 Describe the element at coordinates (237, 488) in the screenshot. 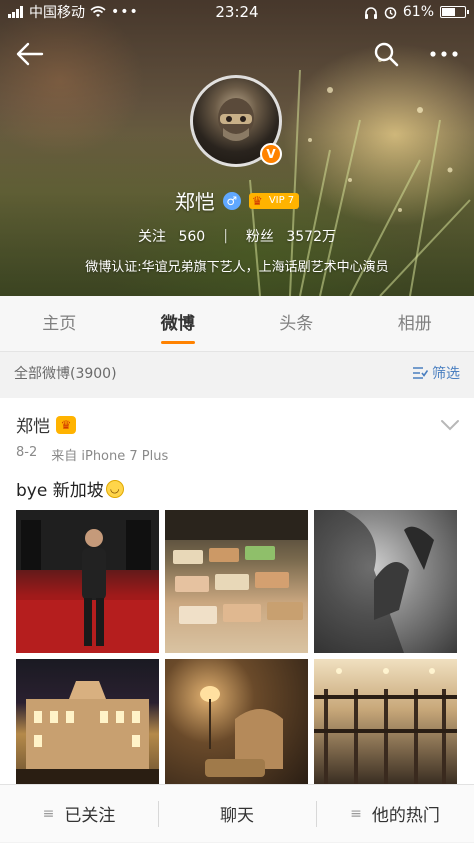

I see `post-text-row: bye 新加坡 ◡` at that location.